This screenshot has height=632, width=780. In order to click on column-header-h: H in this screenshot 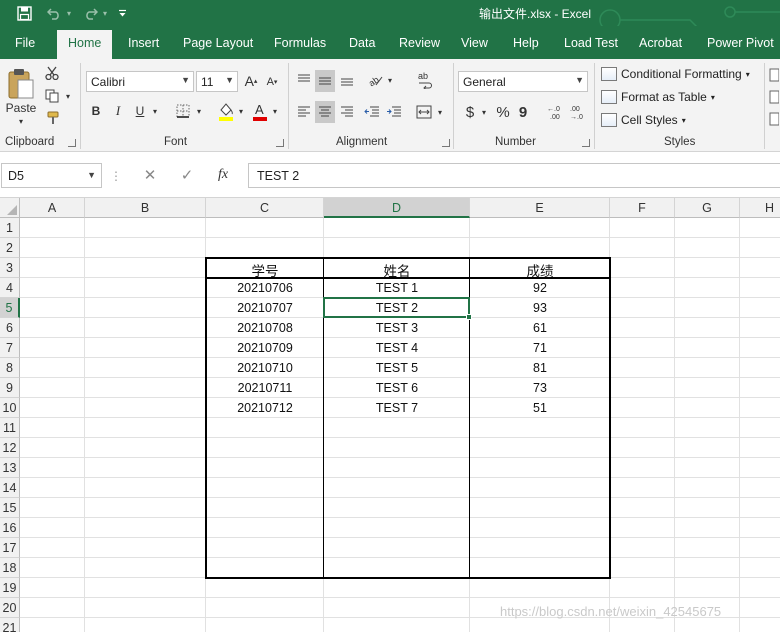, I will do `click(760, 208)`.